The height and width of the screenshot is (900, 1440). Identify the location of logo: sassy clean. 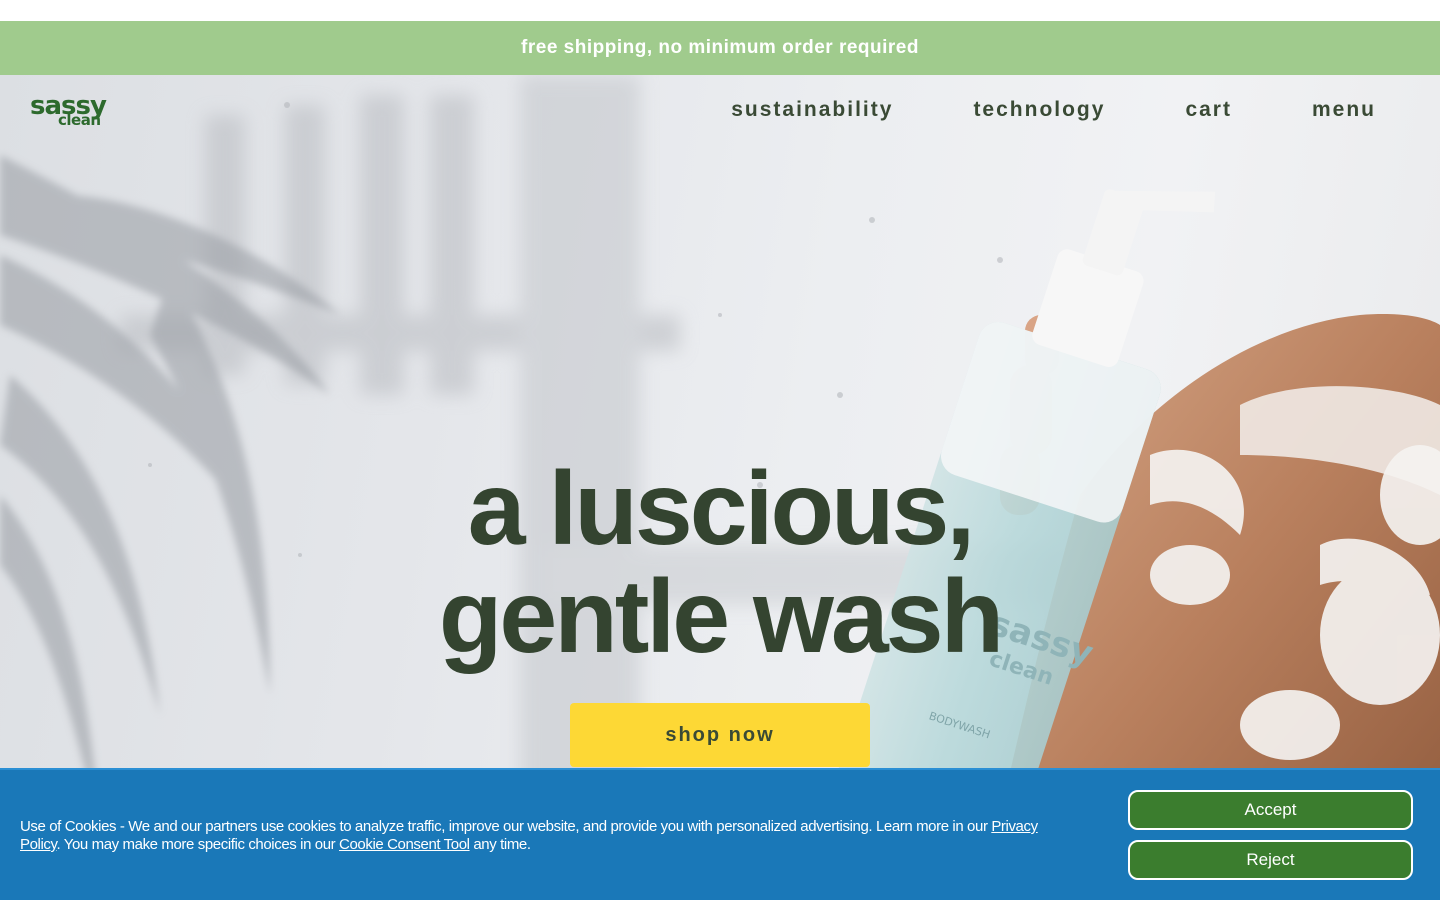
(75, 113).